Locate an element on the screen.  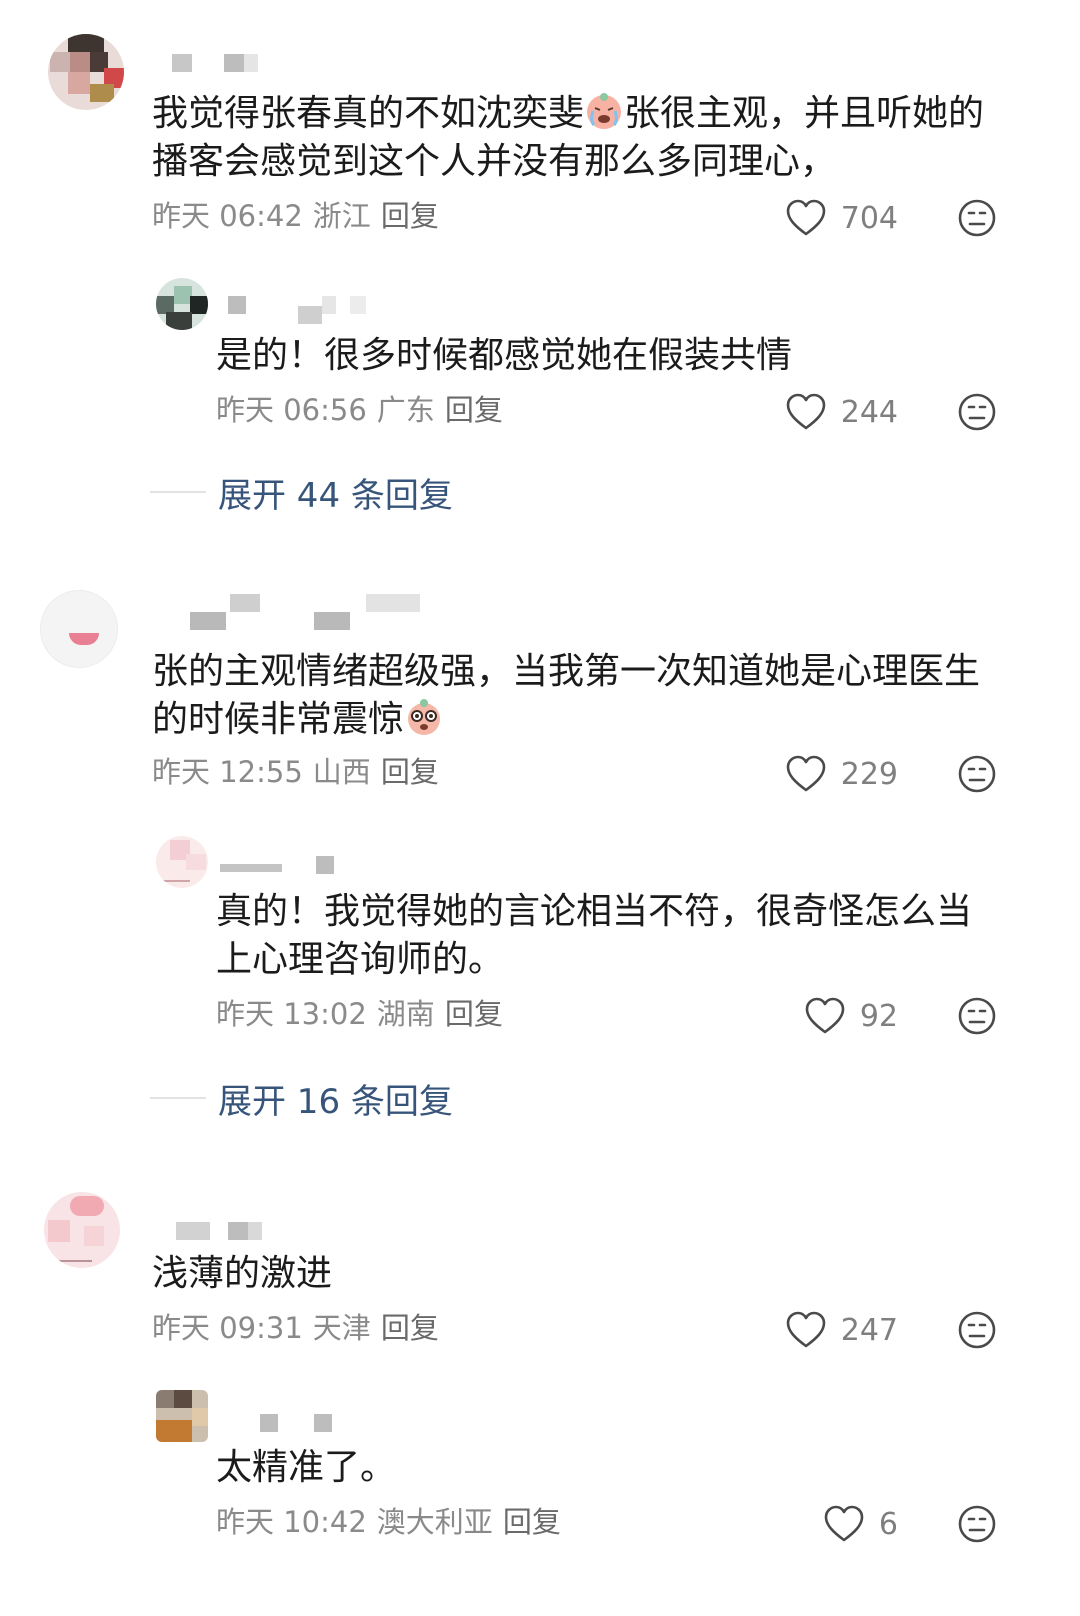
like-count: 6 is located at coordinates (888, 1524).